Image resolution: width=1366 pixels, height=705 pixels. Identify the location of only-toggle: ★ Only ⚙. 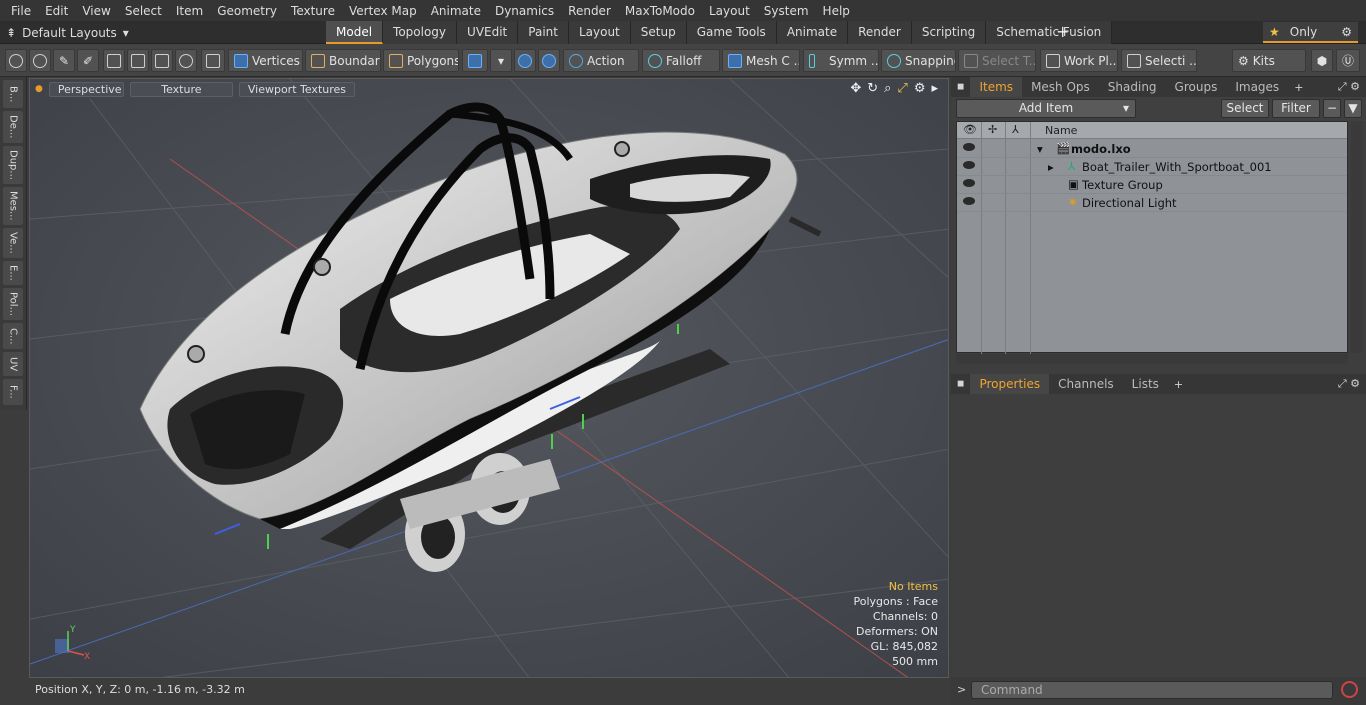
(1310, 32).